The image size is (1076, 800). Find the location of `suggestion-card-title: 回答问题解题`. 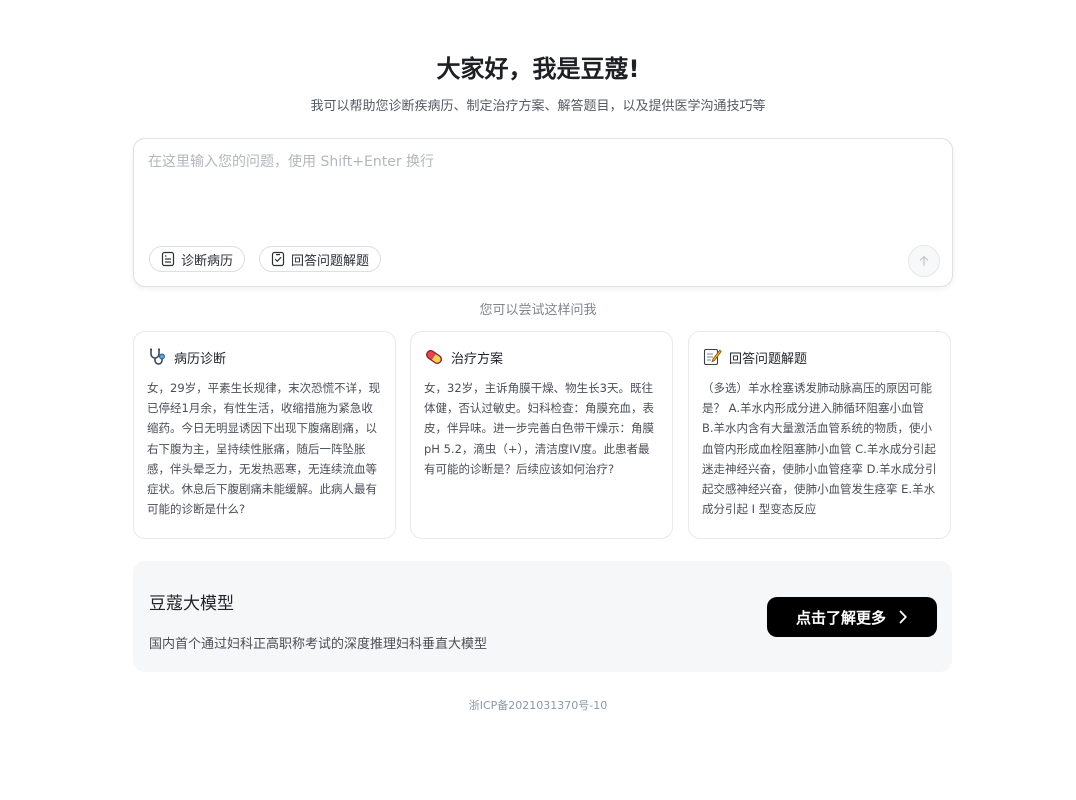

suggestion-card-title: 回答问题解题 is located at coordinates (768, 359).